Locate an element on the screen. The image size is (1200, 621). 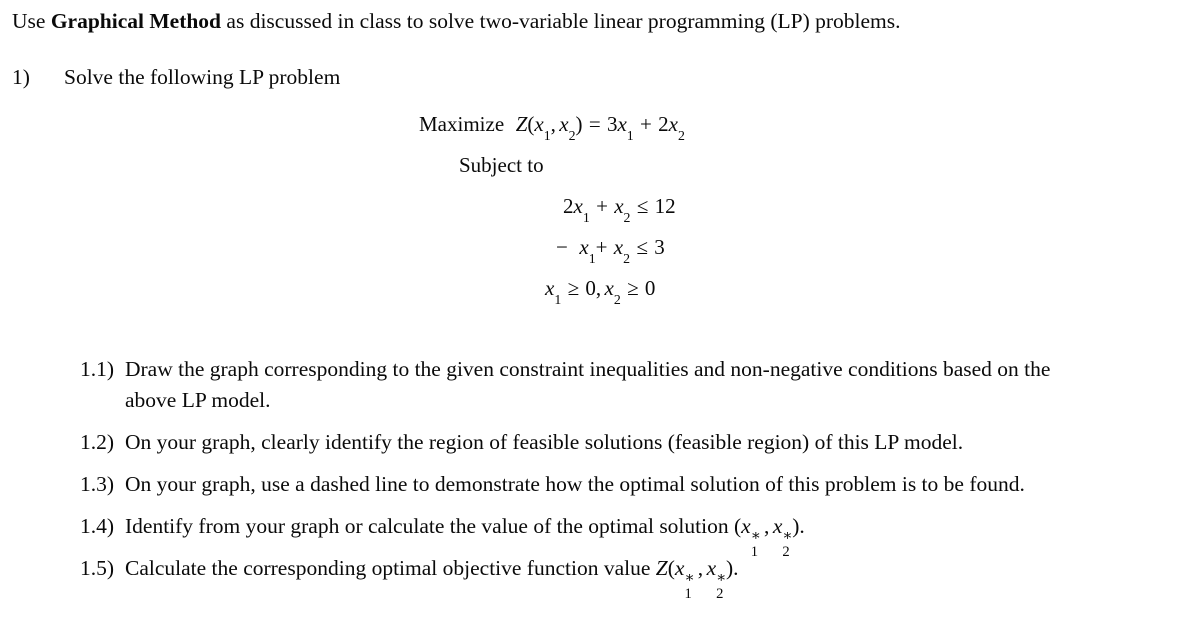
subitem-1-3-label: 1.3) is located at coordinates (97, 484).